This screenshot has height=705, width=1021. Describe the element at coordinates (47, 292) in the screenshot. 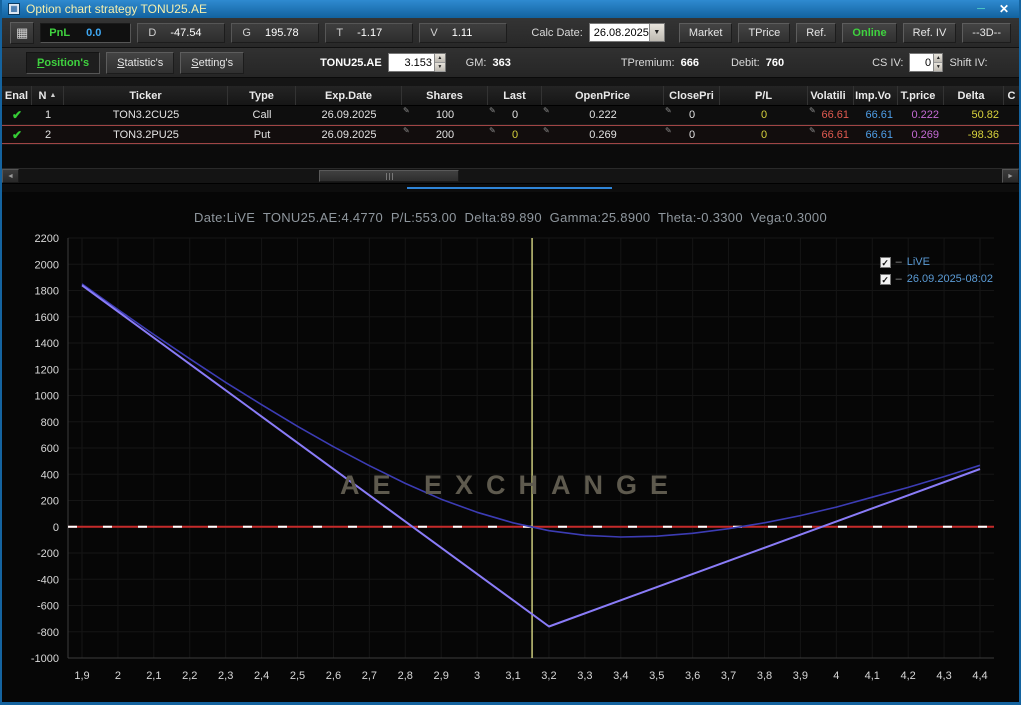

I see `svg-text: 1800` at that location.